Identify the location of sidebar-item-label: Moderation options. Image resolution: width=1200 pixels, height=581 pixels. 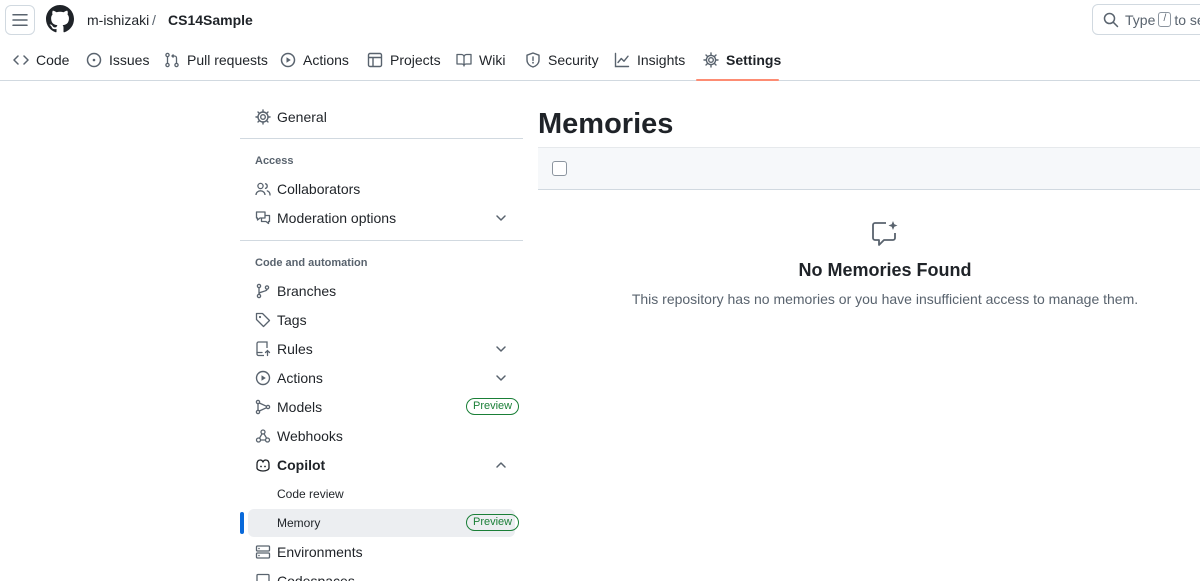
(337, 218).